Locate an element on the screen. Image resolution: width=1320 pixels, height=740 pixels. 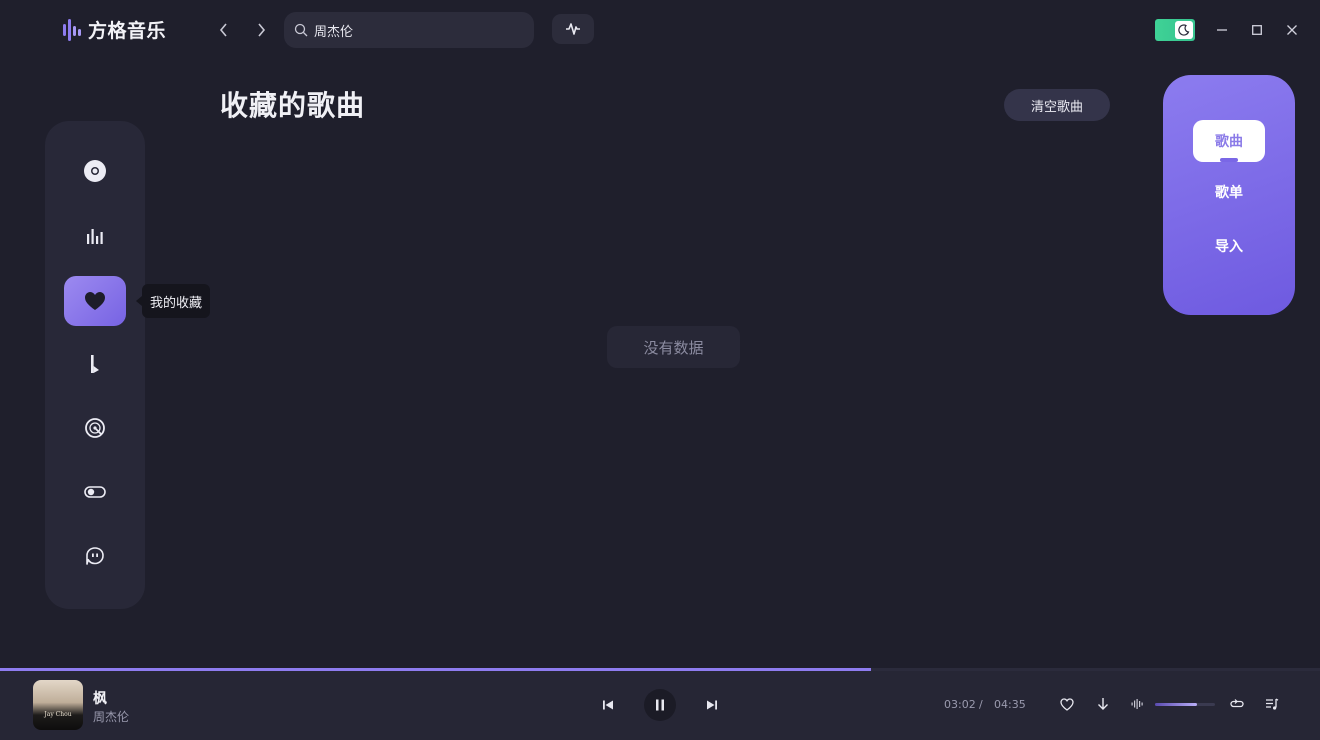
sidebar-tooltip: 我的收藏 is located at coordinates (173, 301).